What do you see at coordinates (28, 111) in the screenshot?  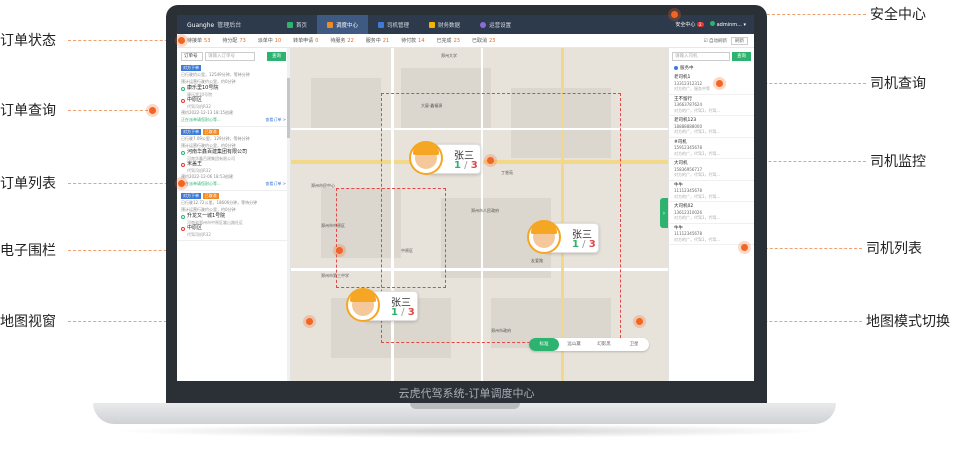 I see `callout-order-query: 订单查询` at bounding box center [28, 111].